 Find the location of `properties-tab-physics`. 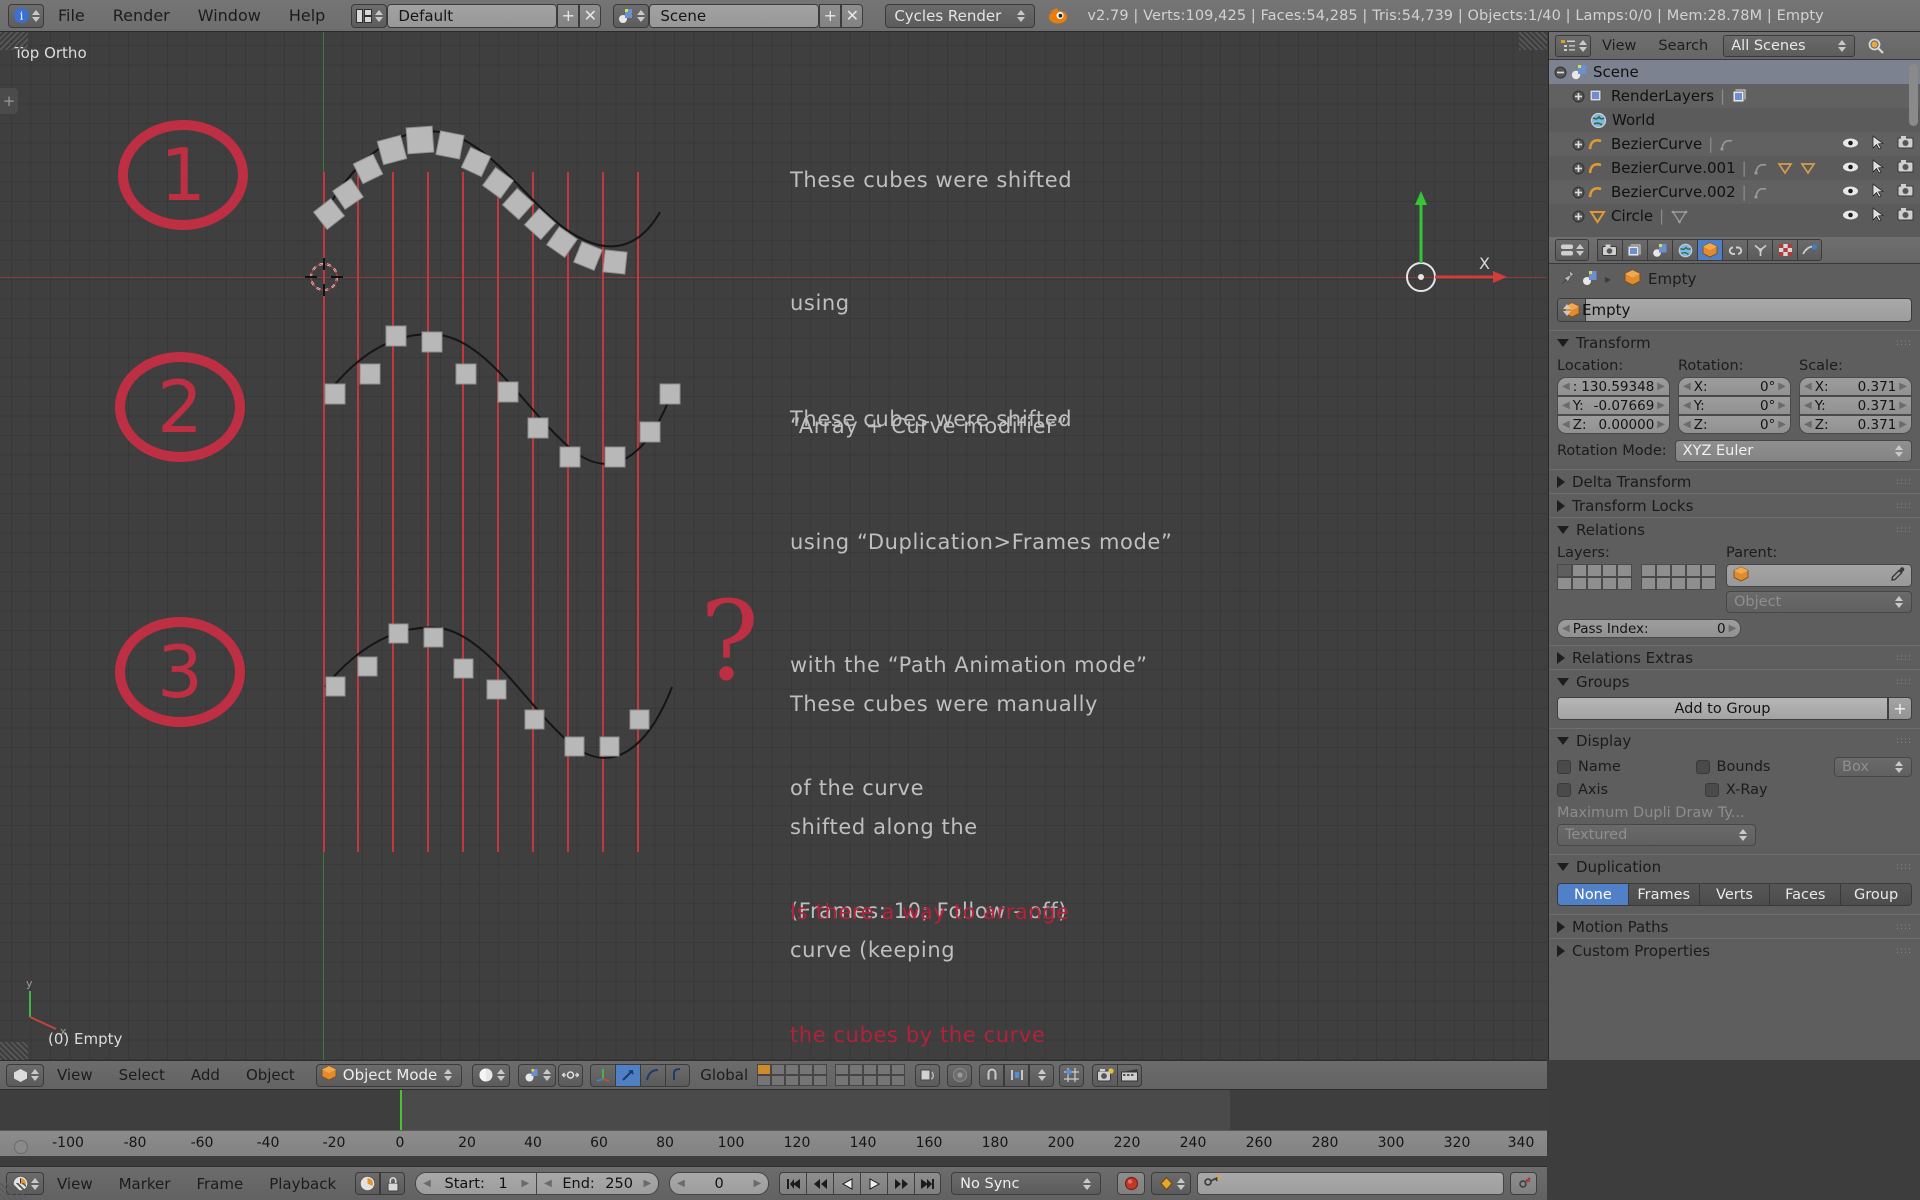

properties-tab-physics is located at coordinates (1809, 250).